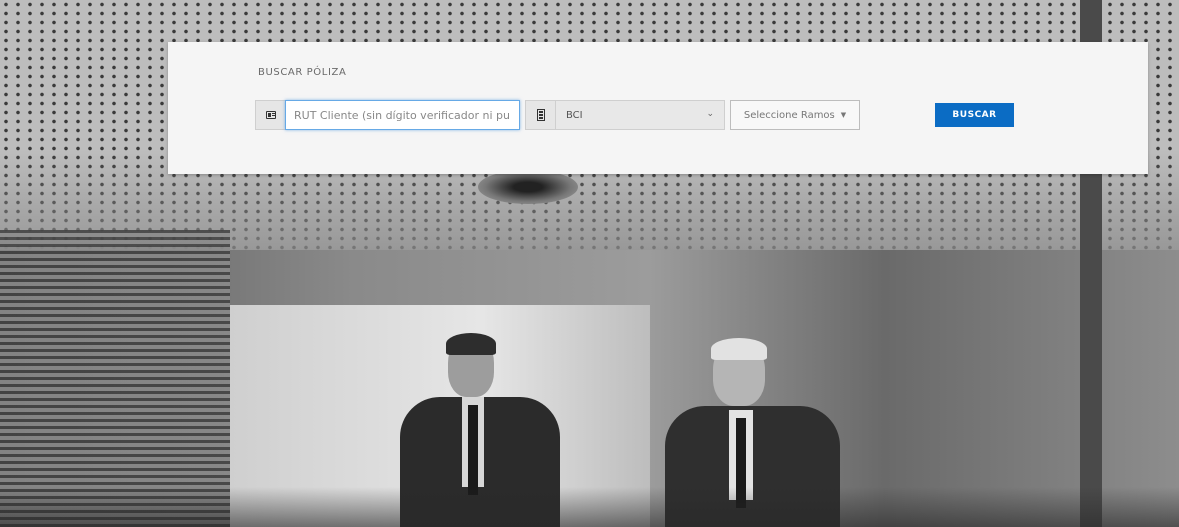 The height and width of the screenshot is (527, 1179). I want to click on bottom-shade, so click(589, 507).